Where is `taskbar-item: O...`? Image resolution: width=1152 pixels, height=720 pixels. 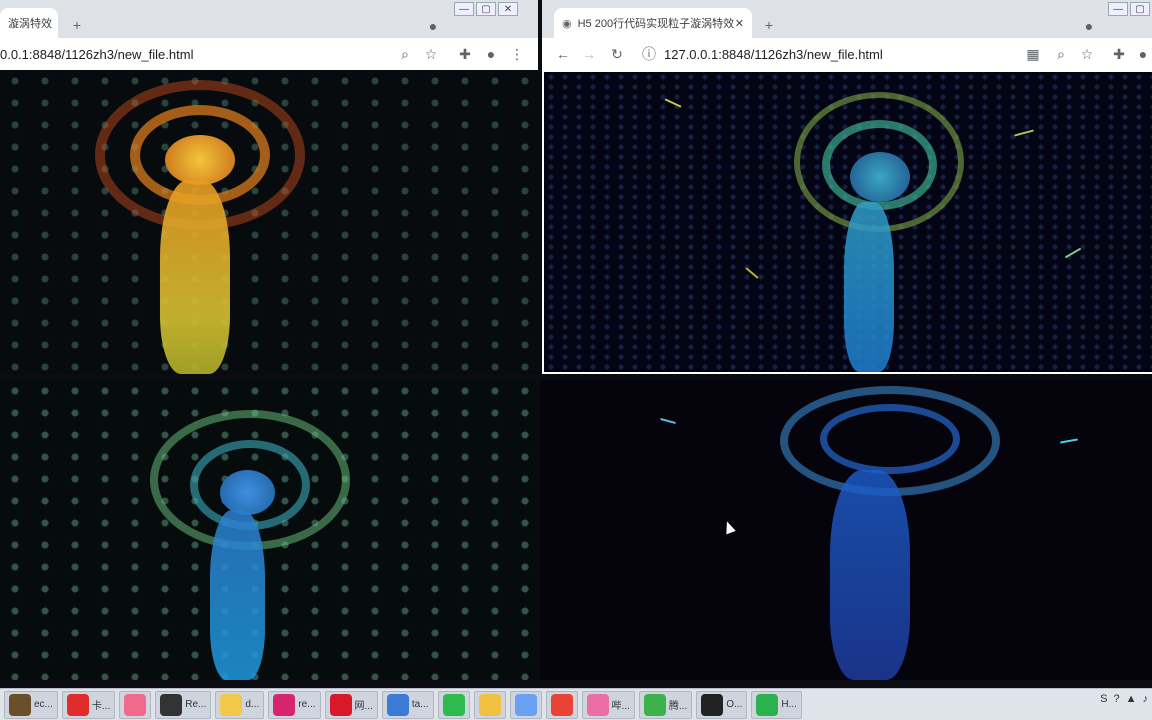
taskbar-item: O... is located at coordinates (722, 704).